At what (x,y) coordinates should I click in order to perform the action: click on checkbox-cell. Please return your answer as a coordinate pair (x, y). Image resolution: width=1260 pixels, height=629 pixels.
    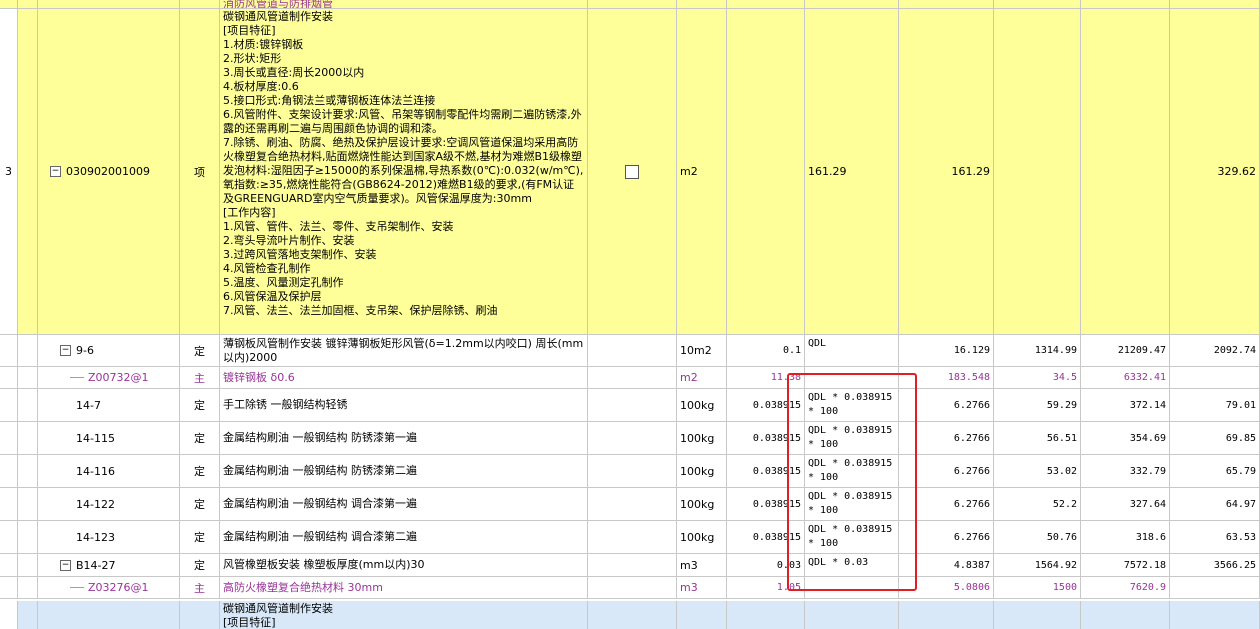
    Looking at the image, I should click on (632, 171).